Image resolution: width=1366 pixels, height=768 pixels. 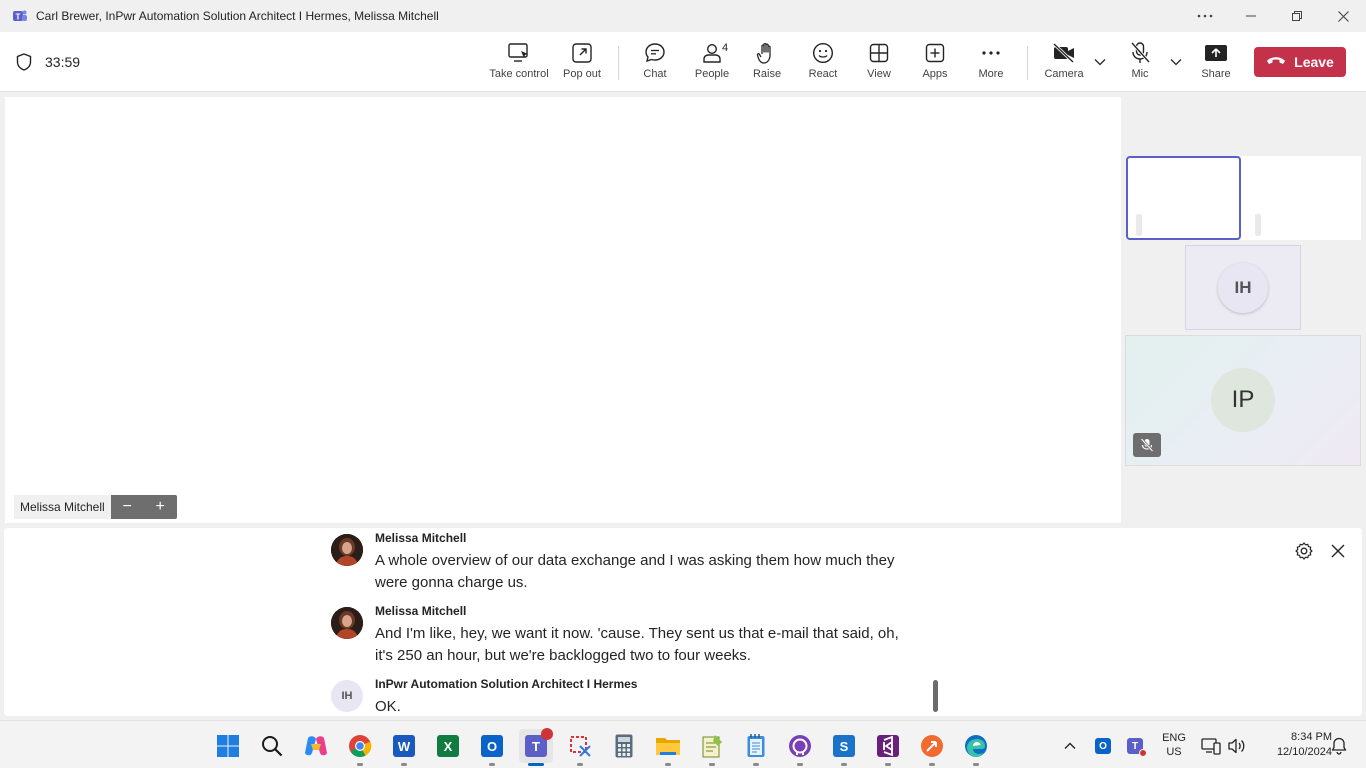 I want to click on zoom-controls: − +, so click(x=143, y=507).